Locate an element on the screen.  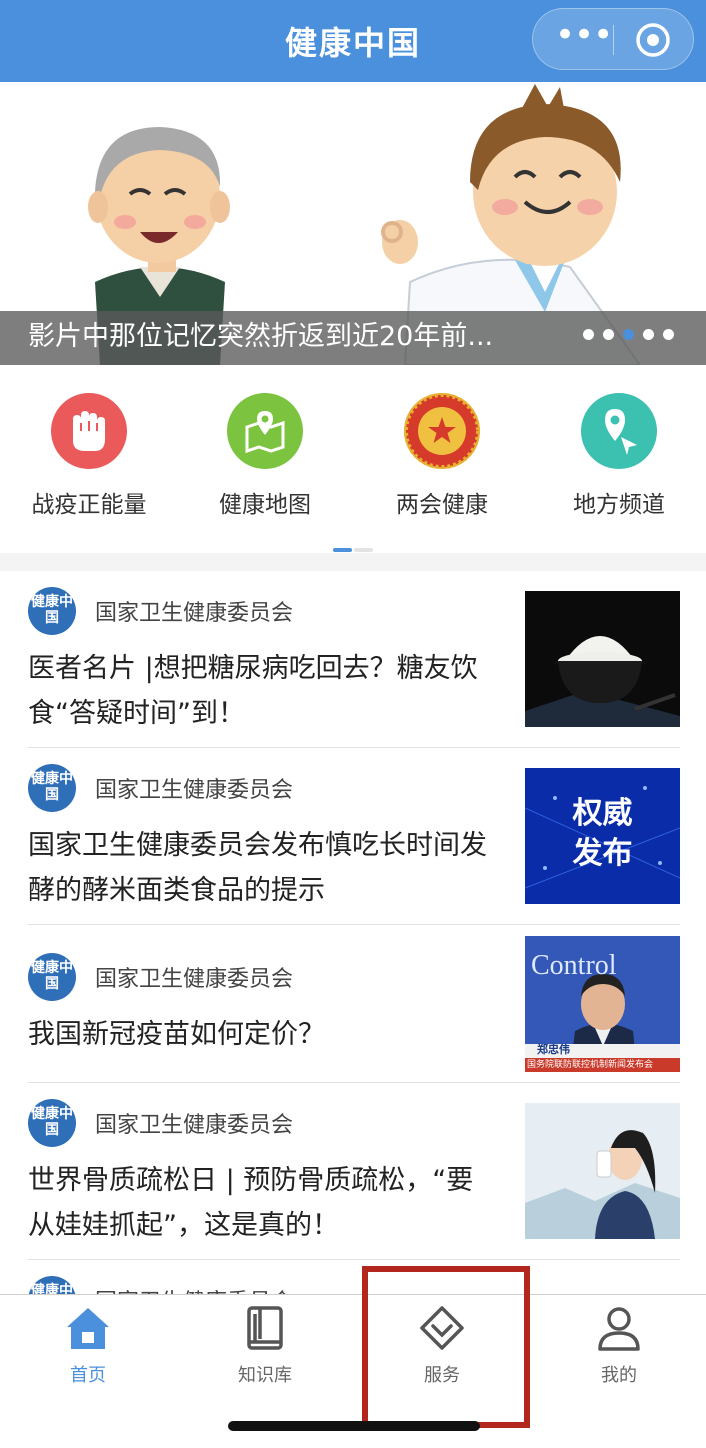
press-conference-image: Control 郑忠伟 国务院联防联控机制新闻发布会 is located at coordinates (602, 1004).